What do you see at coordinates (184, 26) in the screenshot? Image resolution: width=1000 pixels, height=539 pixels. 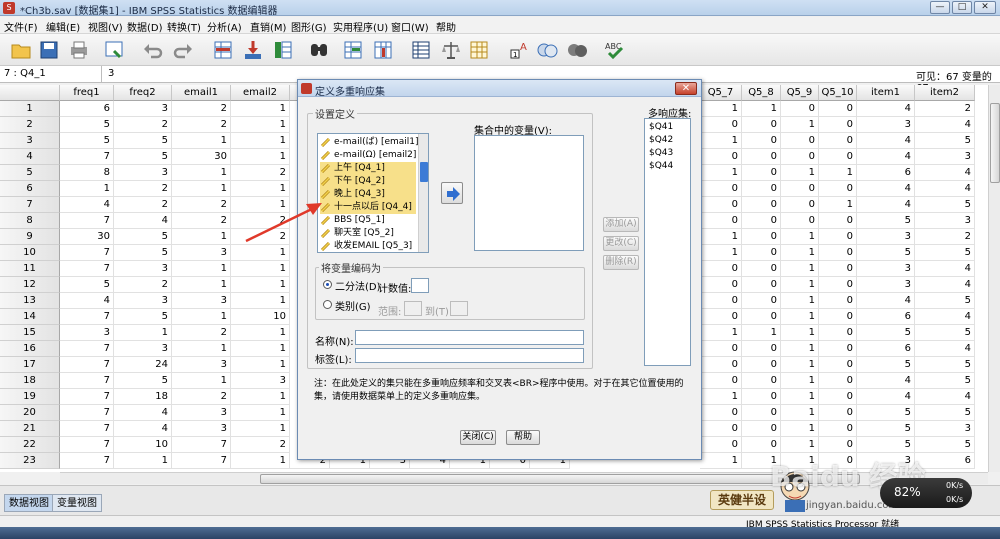 I see `menu-transform: 转换(T)` at bounding box center [184, 26].